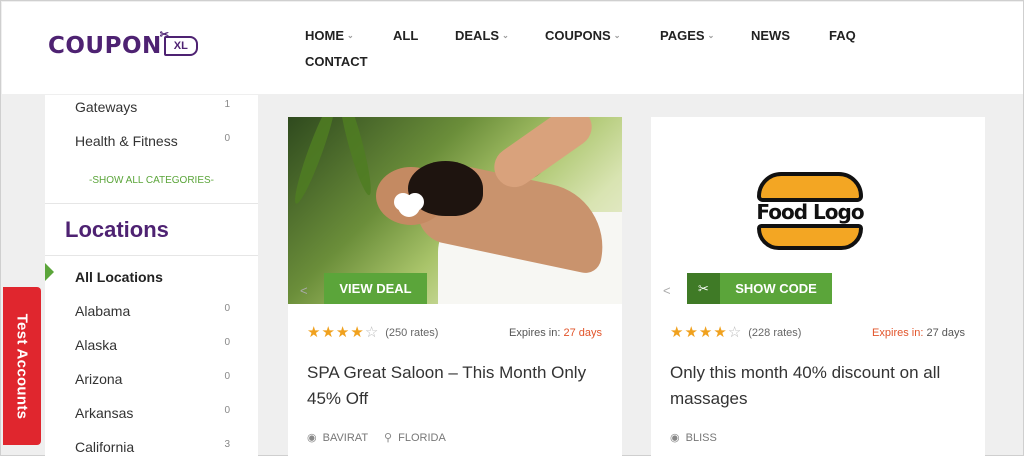 This screenshot has width=1024, height=456. What do you see at coordinates (422, 438) in the screenshot?
I see `location-name: FLORIDA` at bounding box center [422, 438].